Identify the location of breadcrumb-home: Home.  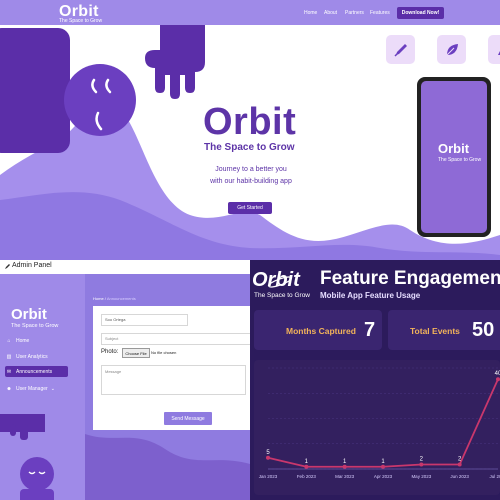
(98, 298).